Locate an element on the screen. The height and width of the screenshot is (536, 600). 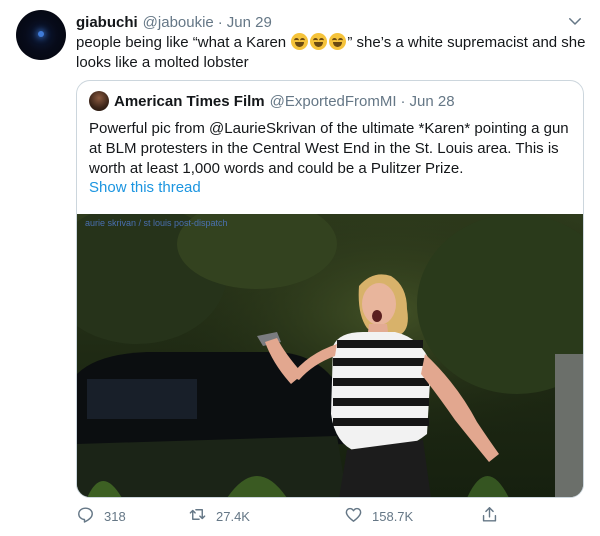
retweet-icon is located at coordinates (202, 516).